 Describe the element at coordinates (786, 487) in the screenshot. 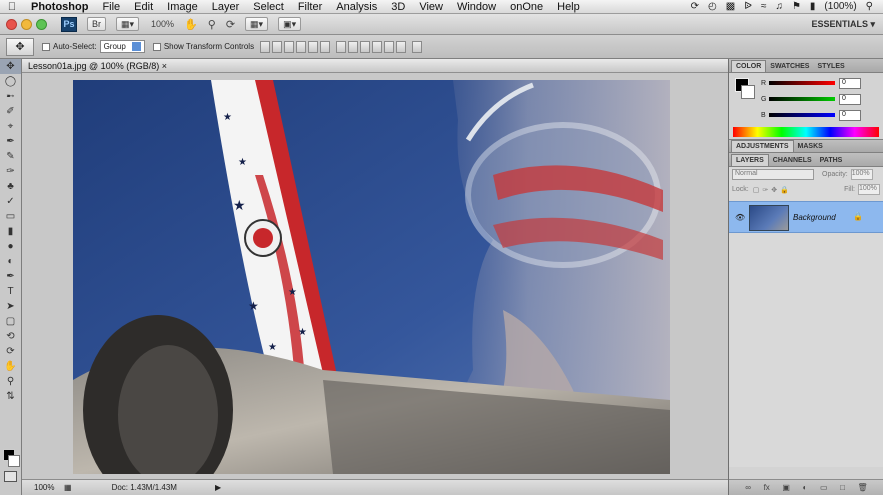

I see `add-mask-icon: ▣` at that location.